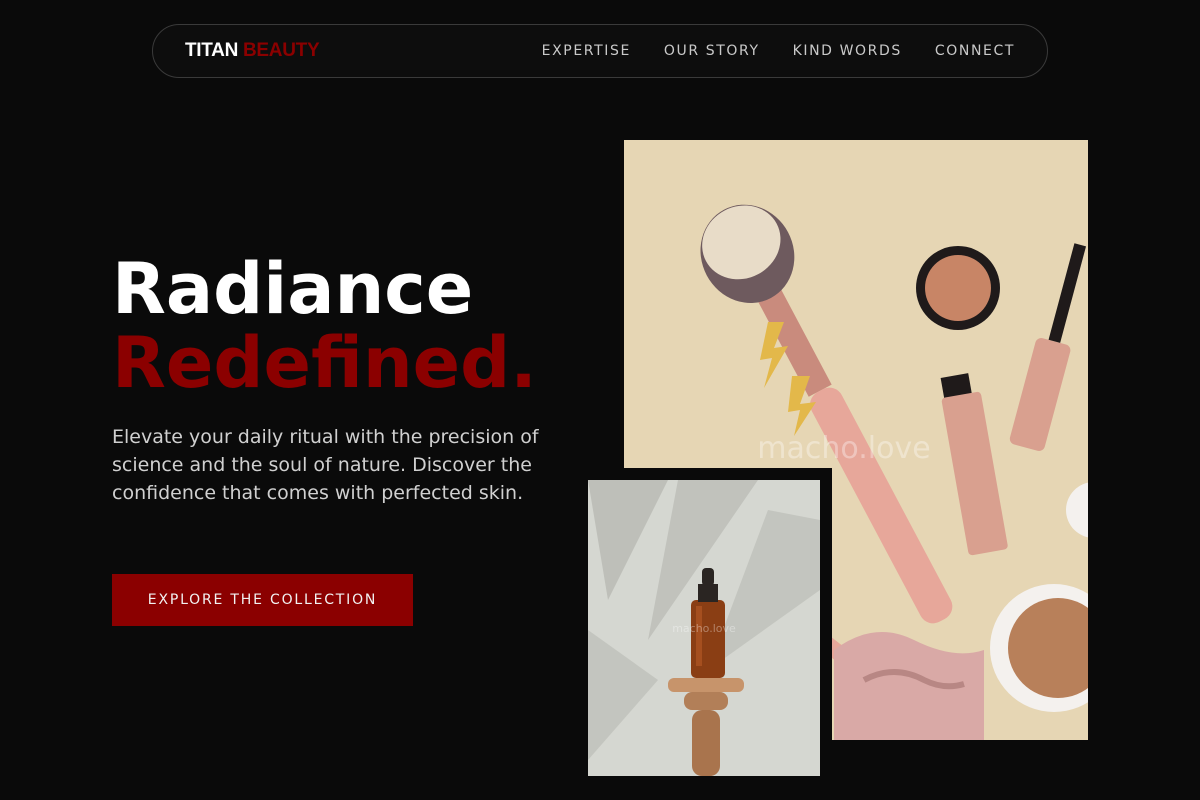  Describe the element at coordinates (847, 51) in the screenshot. I see `nav-link-kind-words: KIND WORDS` at that location.